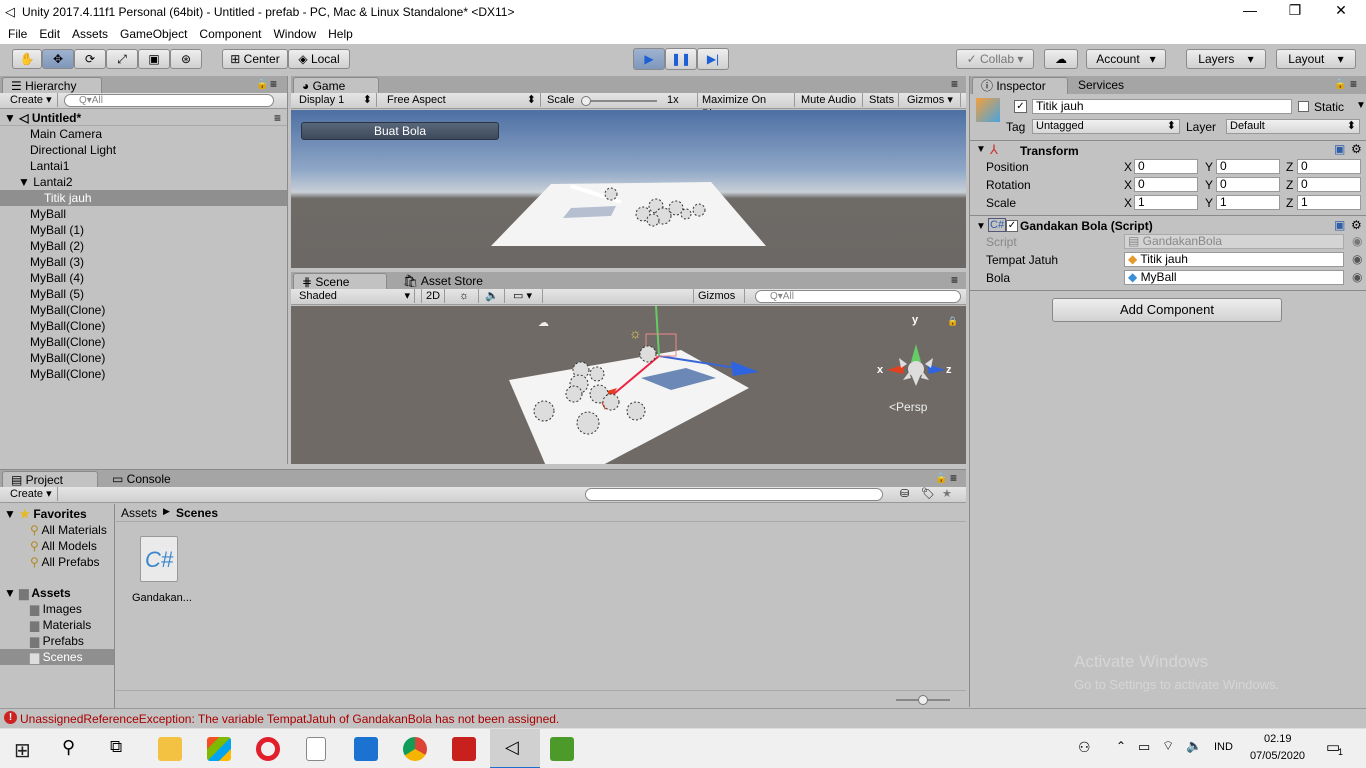 This screenshot has height=768, width=1366. Describe the element at coordinates (1162, 106) in the screenshot. I see `object-name-field: Titik jauh` at that location.